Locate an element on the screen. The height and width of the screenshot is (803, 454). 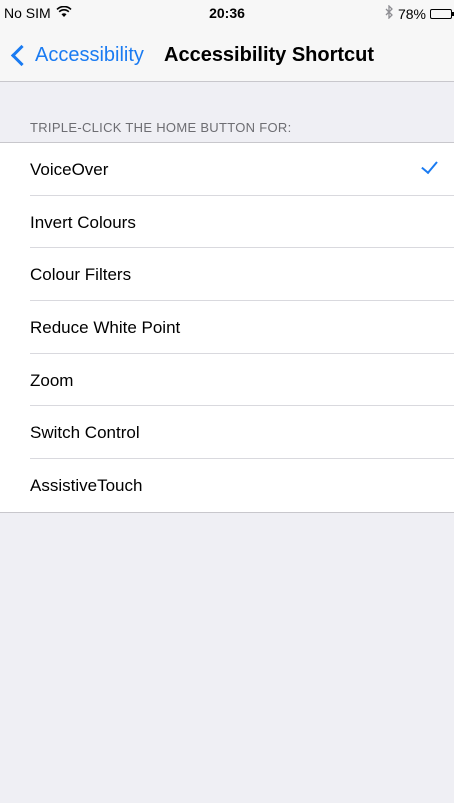
option-label: Colour Filters is located at coordinates (81, 275).